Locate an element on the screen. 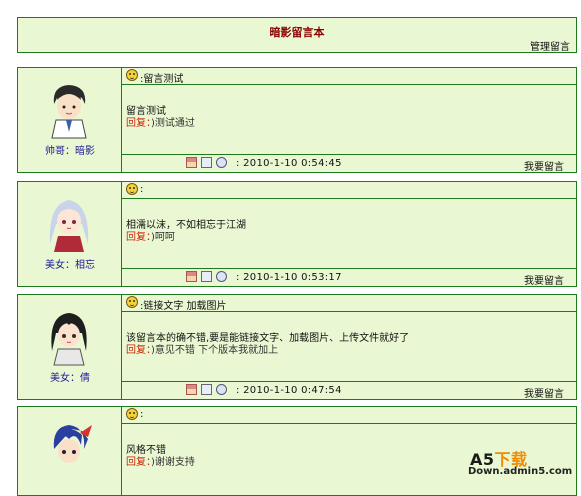 This screenshot has width=581, height=496. admin-reply: 回复：)呵呵 is located at coordinates (150, 235).